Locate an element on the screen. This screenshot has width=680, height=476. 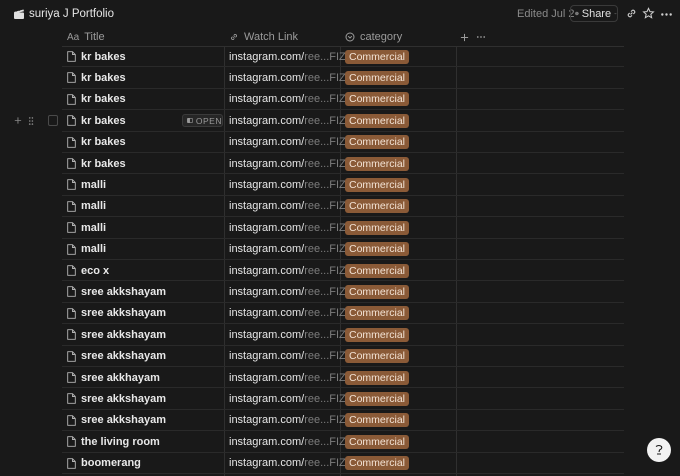
table-more-button is located at coordinates (481, 37).